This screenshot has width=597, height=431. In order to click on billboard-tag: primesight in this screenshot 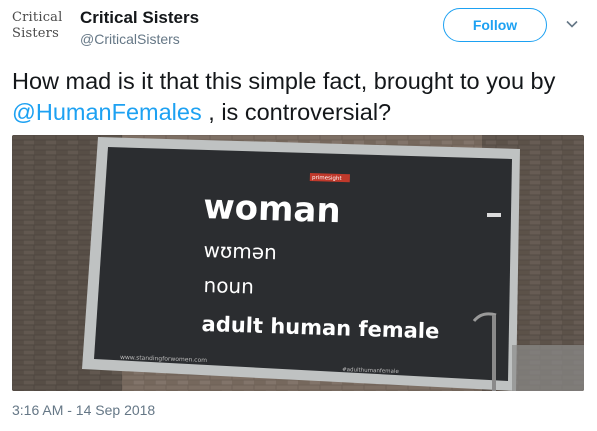, I will do `click(327, 178)`.